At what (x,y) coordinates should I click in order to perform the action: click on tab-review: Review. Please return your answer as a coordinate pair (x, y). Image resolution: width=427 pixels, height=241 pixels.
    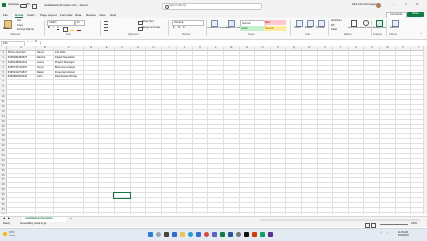
    Looking at the image, I should click on (91, 15).